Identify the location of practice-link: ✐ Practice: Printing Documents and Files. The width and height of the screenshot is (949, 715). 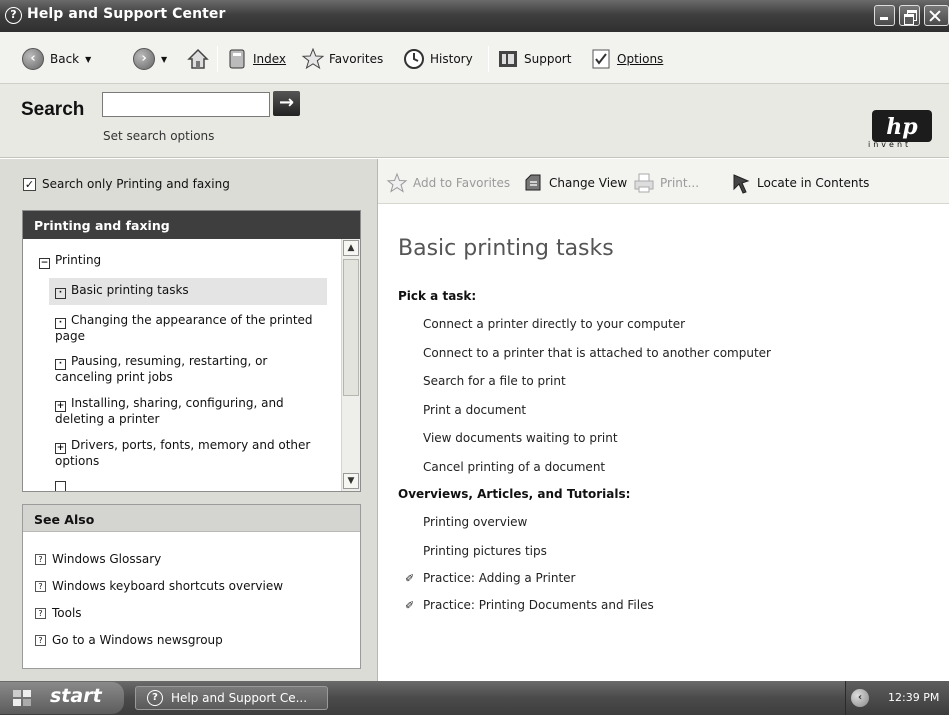
(529, 605).